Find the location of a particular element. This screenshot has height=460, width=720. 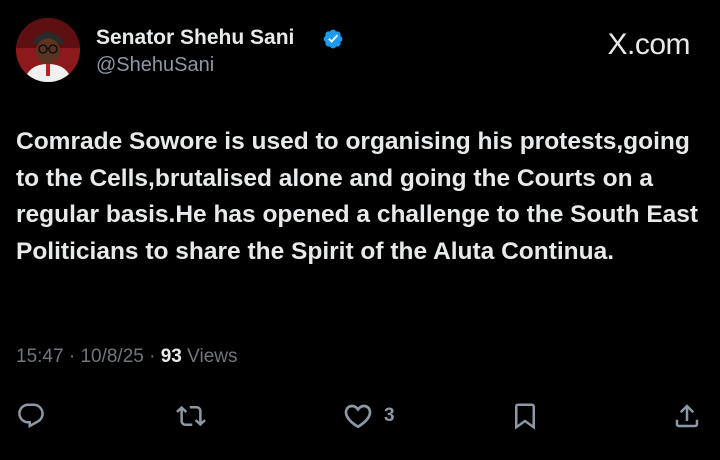

heart-icon is located at coordinates (358, 416).